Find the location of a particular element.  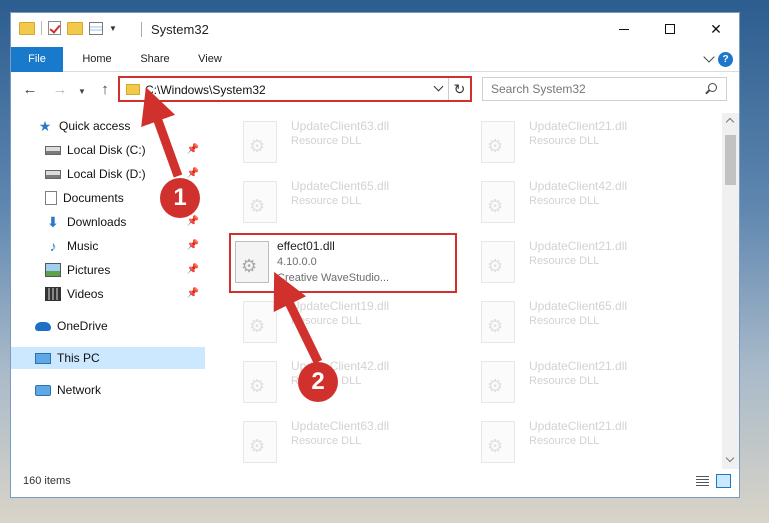

up-button: ↑ is located at coordinates (105, 90).